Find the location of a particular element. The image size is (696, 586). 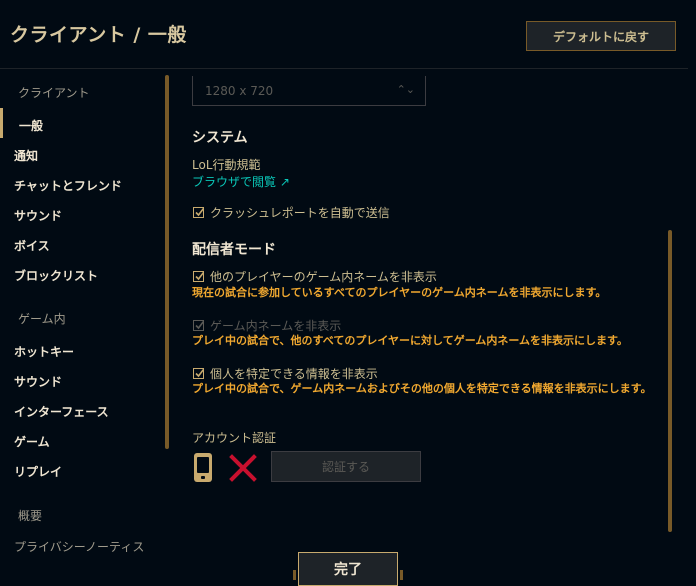

hide-personal-info-option: 個人を特定できる情報を非表示 is located at coordinates (285, 373).